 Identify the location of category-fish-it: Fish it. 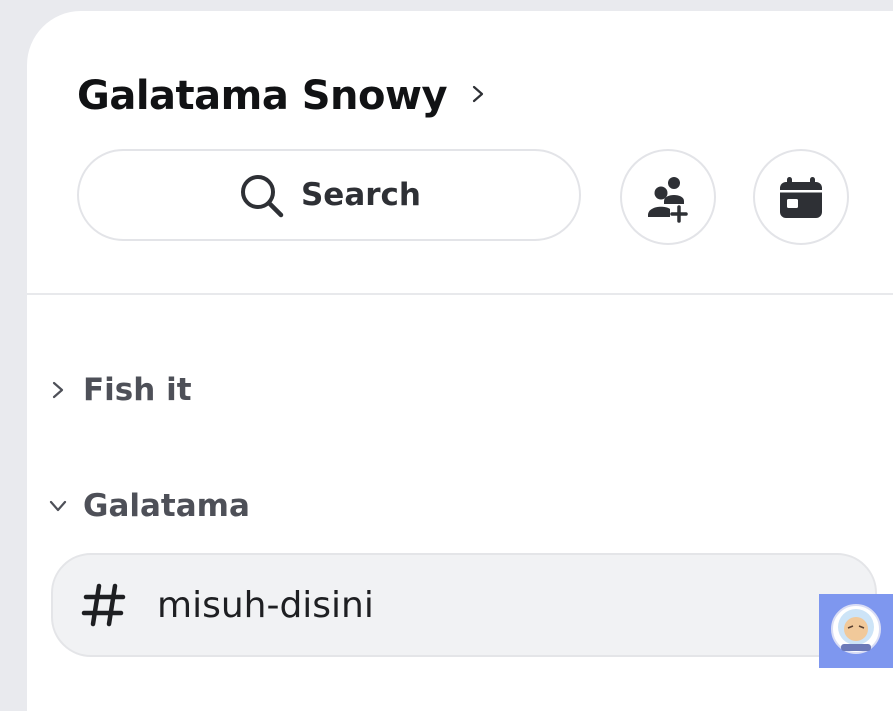
(119, 390).